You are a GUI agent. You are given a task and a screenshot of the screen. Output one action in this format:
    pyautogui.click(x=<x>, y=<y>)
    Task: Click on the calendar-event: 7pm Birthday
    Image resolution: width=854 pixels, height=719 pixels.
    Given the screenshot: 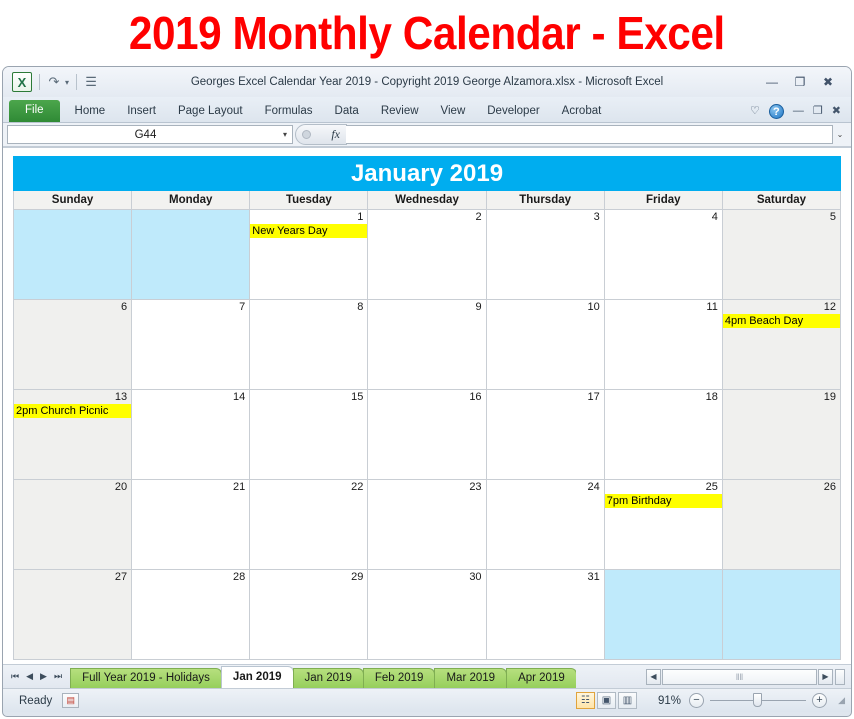 What is the action you would take?
    pyautogui.click(x=663, y=501)
    